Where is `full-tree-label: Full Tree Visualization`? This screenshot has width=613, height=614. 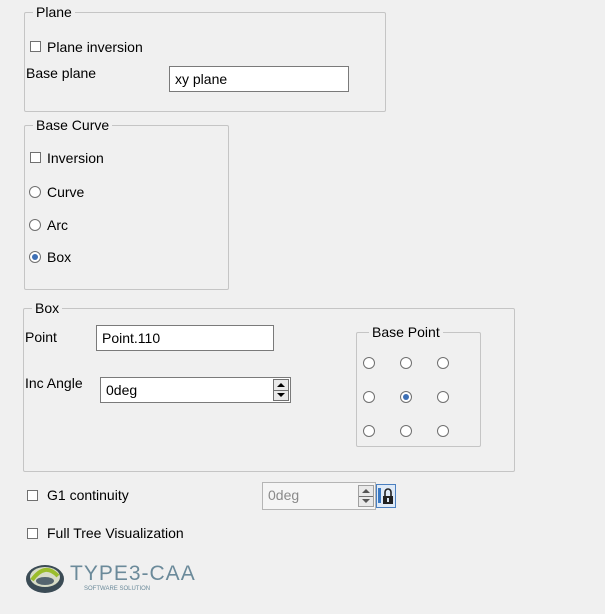 full-tree-label: Full Tree Visualization is located at coordinates (115, 533).